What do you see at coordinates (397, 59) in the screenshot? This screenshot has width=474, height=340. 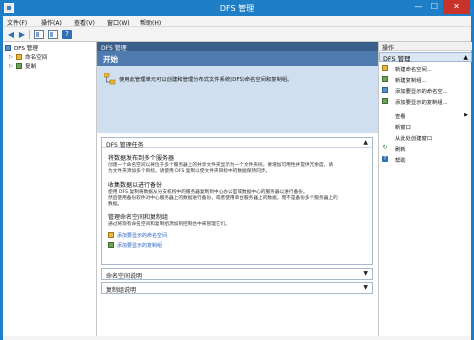 I see `actions-group-label: DFS 管理` at bounding box center [397, 59].